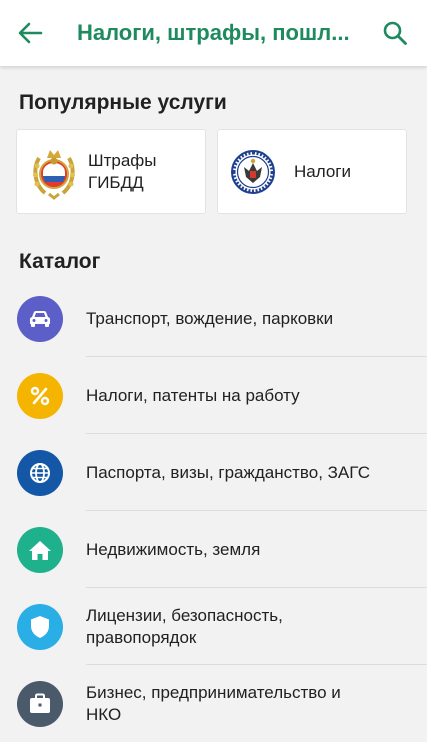  I want to click on catalog-title: Каталог, so click(60, 261).